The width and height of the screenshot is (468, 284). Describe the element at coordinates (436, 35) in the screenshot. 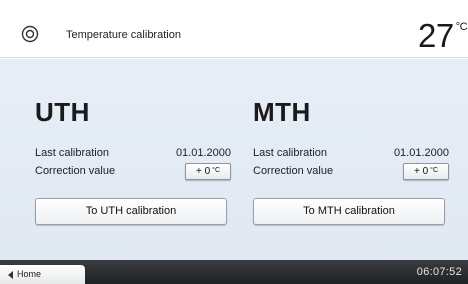

I see `temperature-value: 27` at that location.